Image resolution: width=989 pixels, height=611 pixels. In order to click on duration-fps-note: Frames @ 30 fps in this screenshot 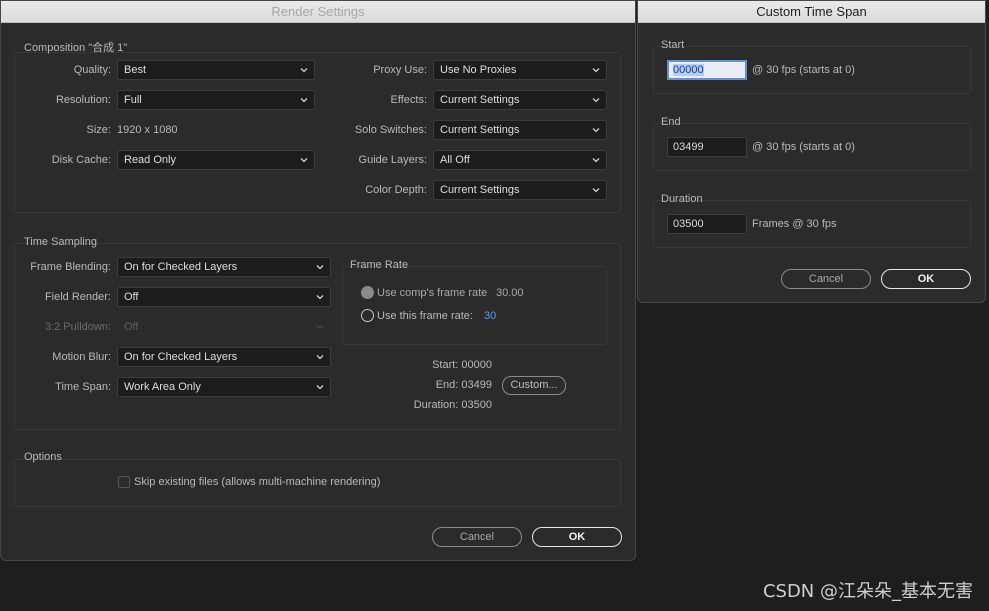, I will do `click(794, 224)`.